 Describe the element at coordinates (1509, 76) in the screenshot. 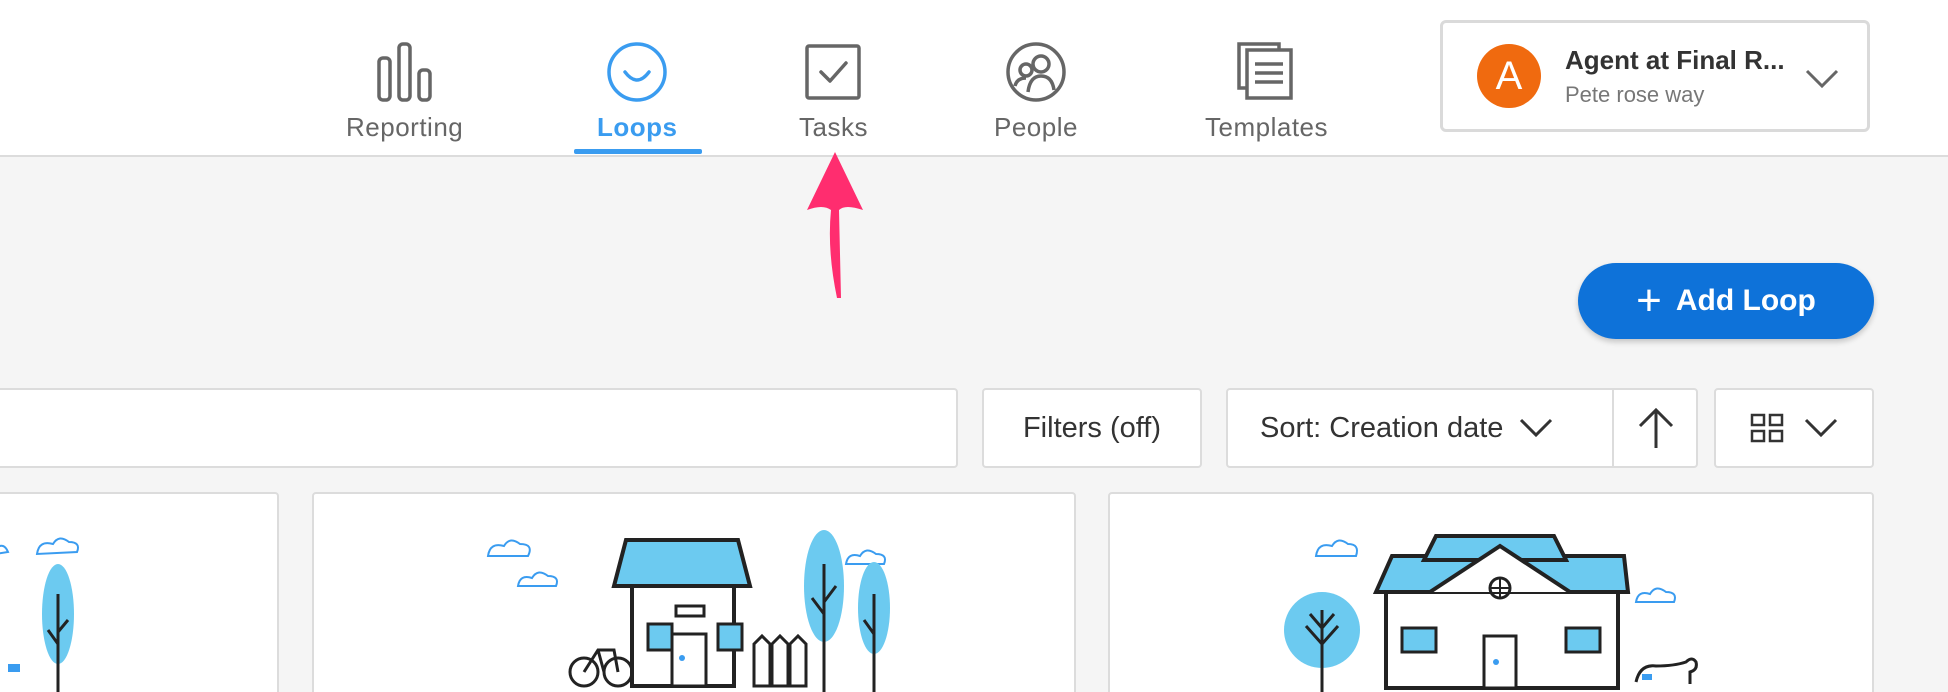

I see `avatar: A` at that location.